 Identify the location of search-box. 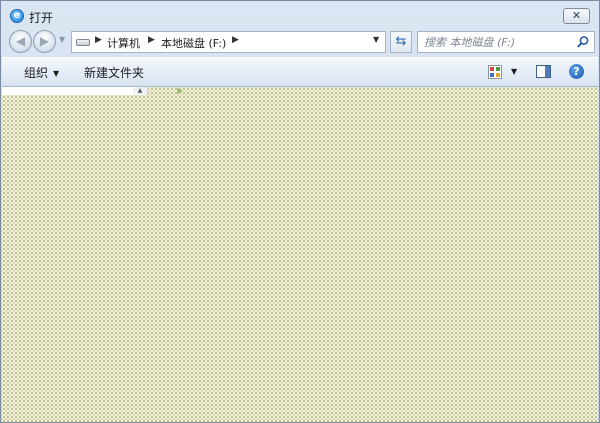
(506, 42).